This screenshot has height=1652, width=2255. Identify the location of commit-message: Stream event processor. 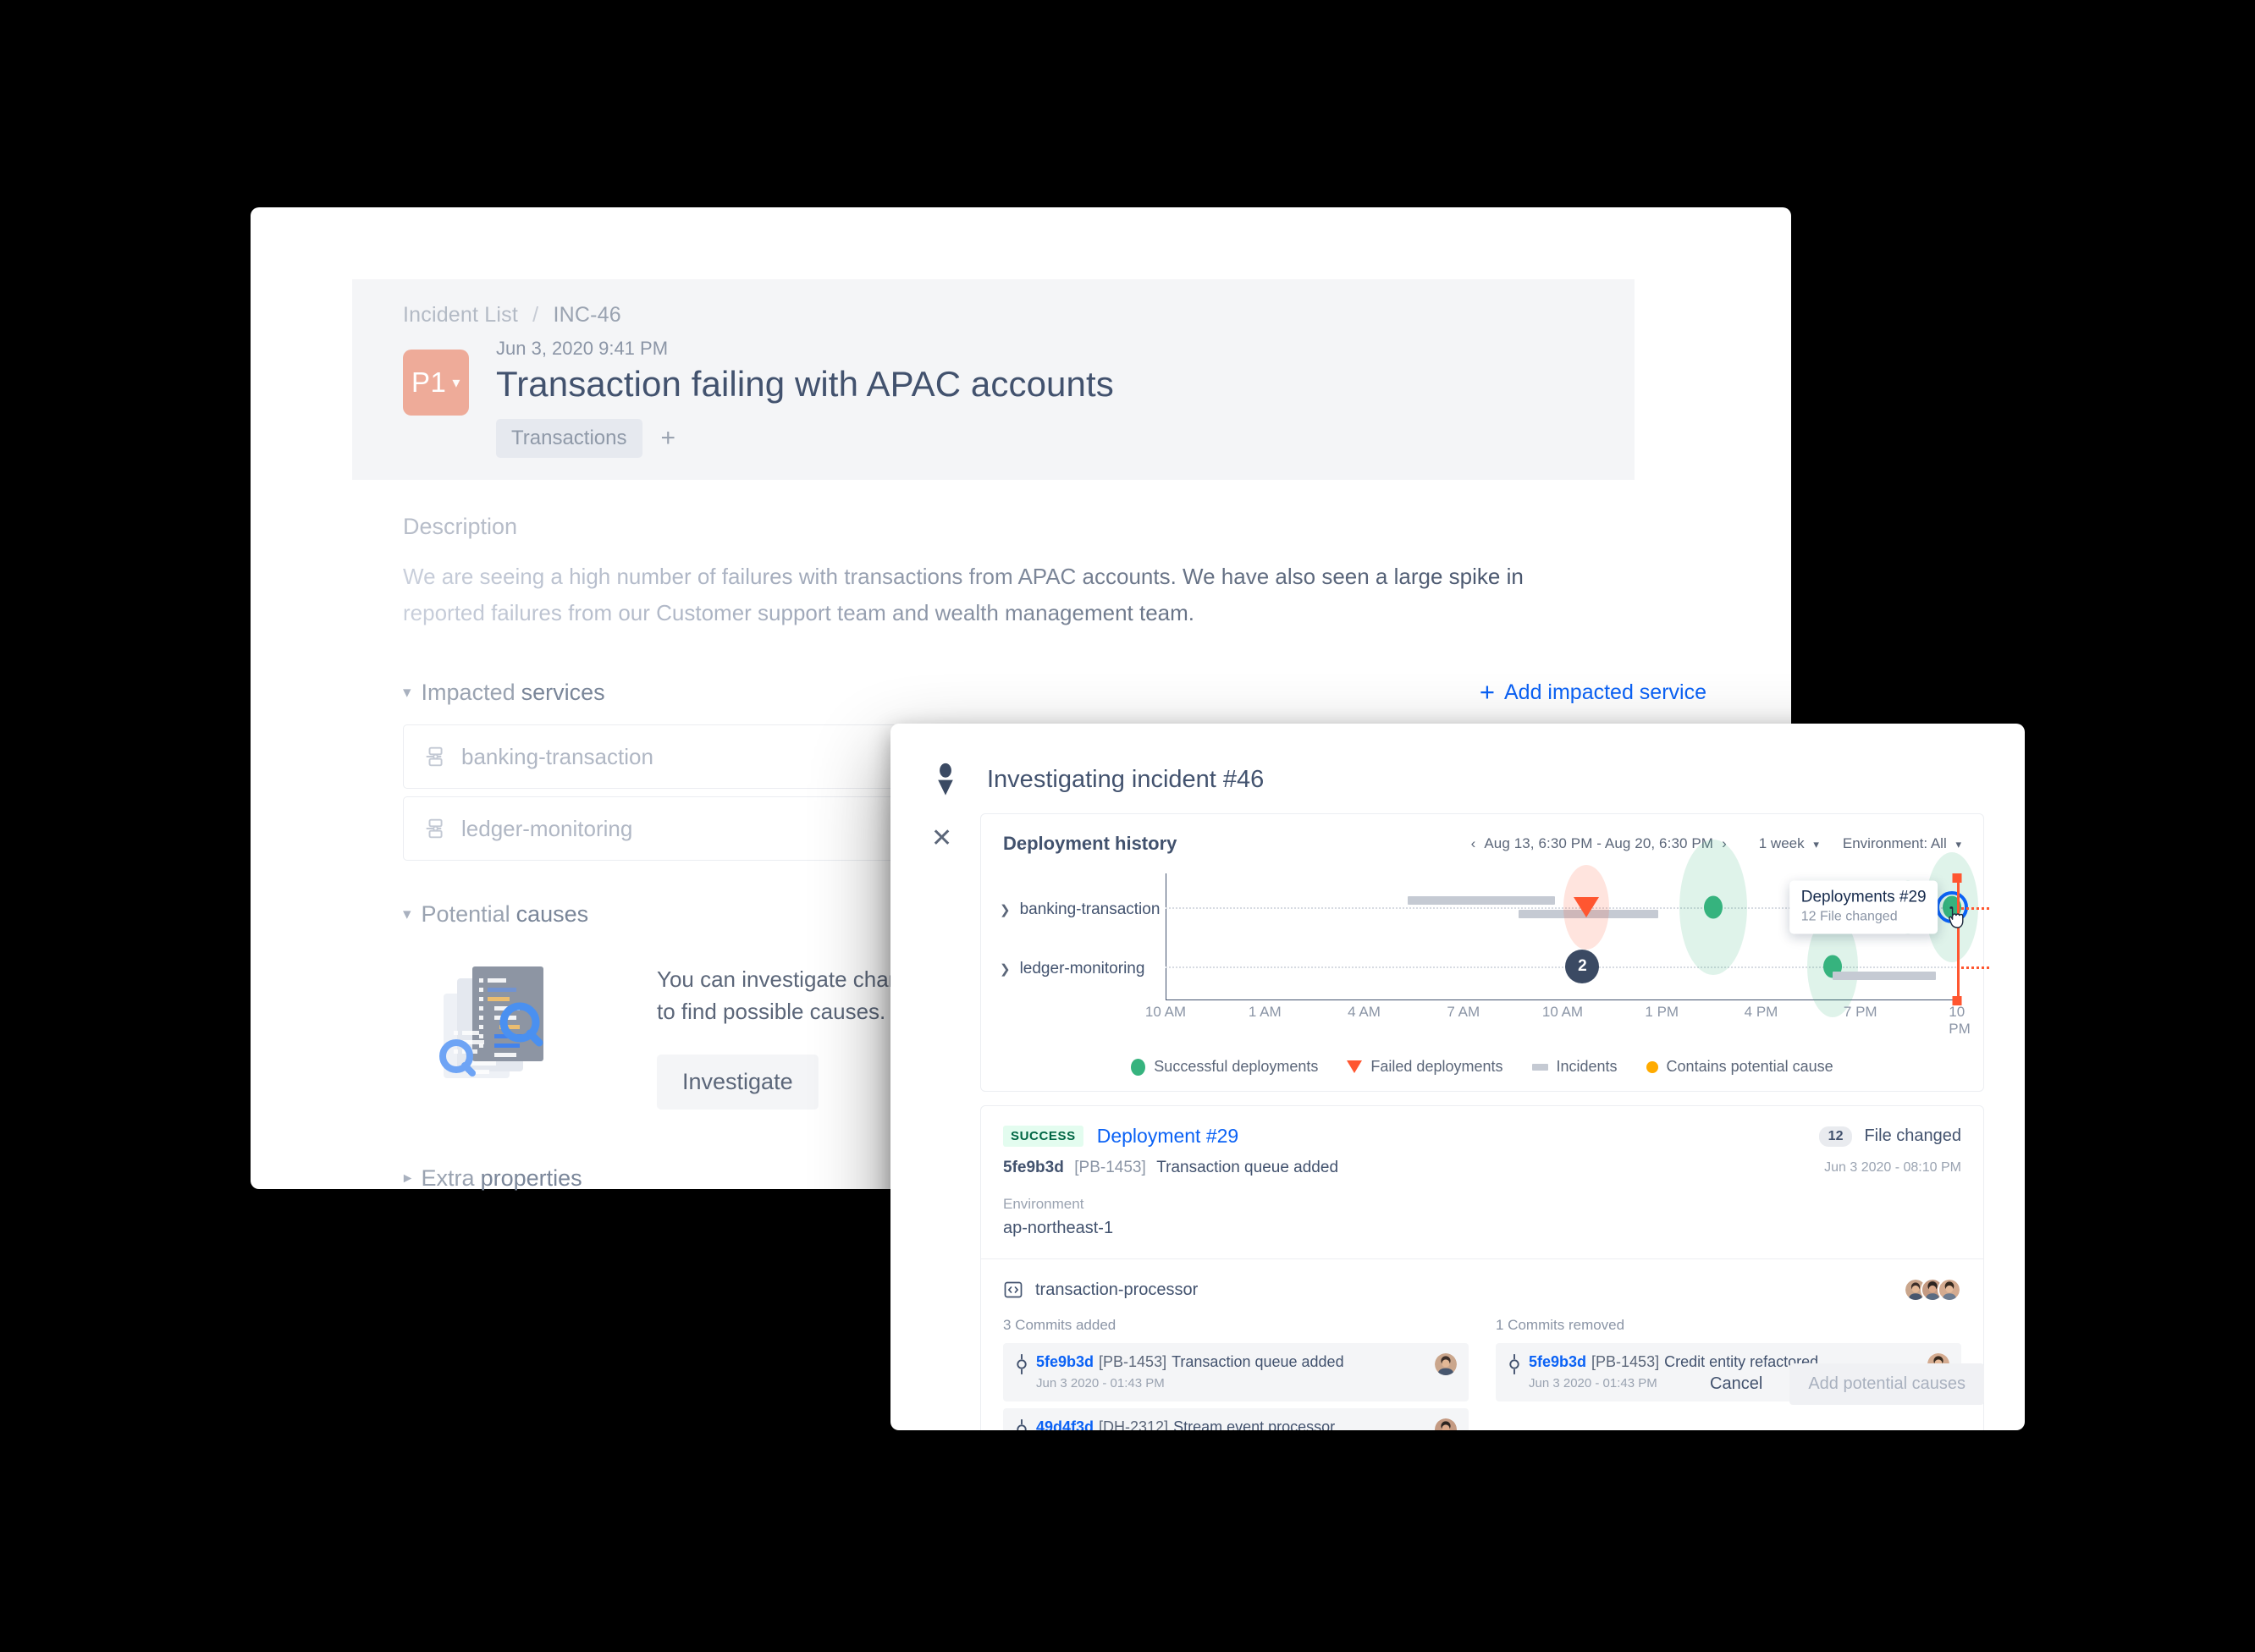
(1254, 1424).